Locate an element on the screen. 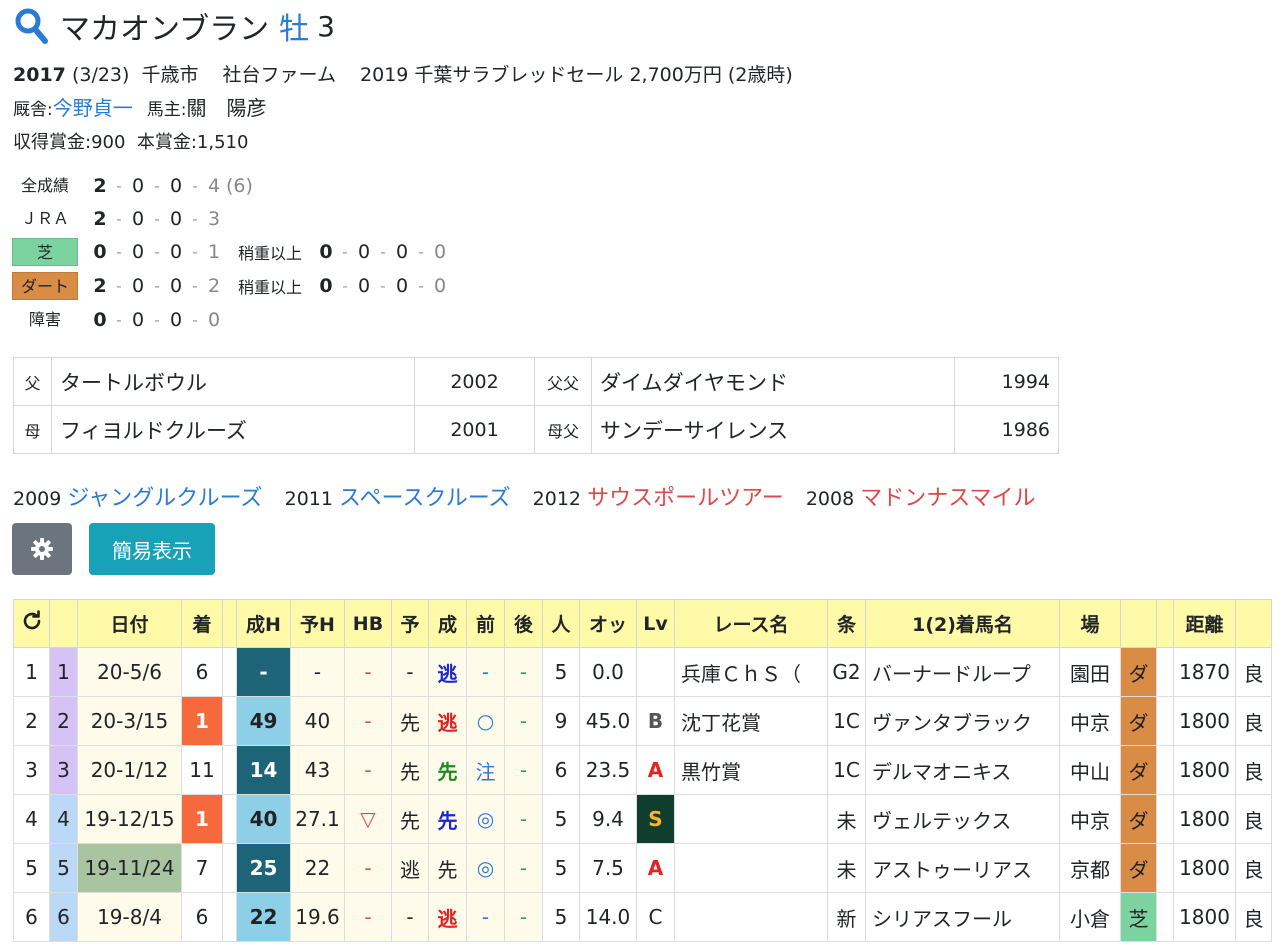 The width and height of the screenshot is (1280, 947). earnings: 収得賞金:900 本賞金:1,510 is located at coordinates (131, 142).